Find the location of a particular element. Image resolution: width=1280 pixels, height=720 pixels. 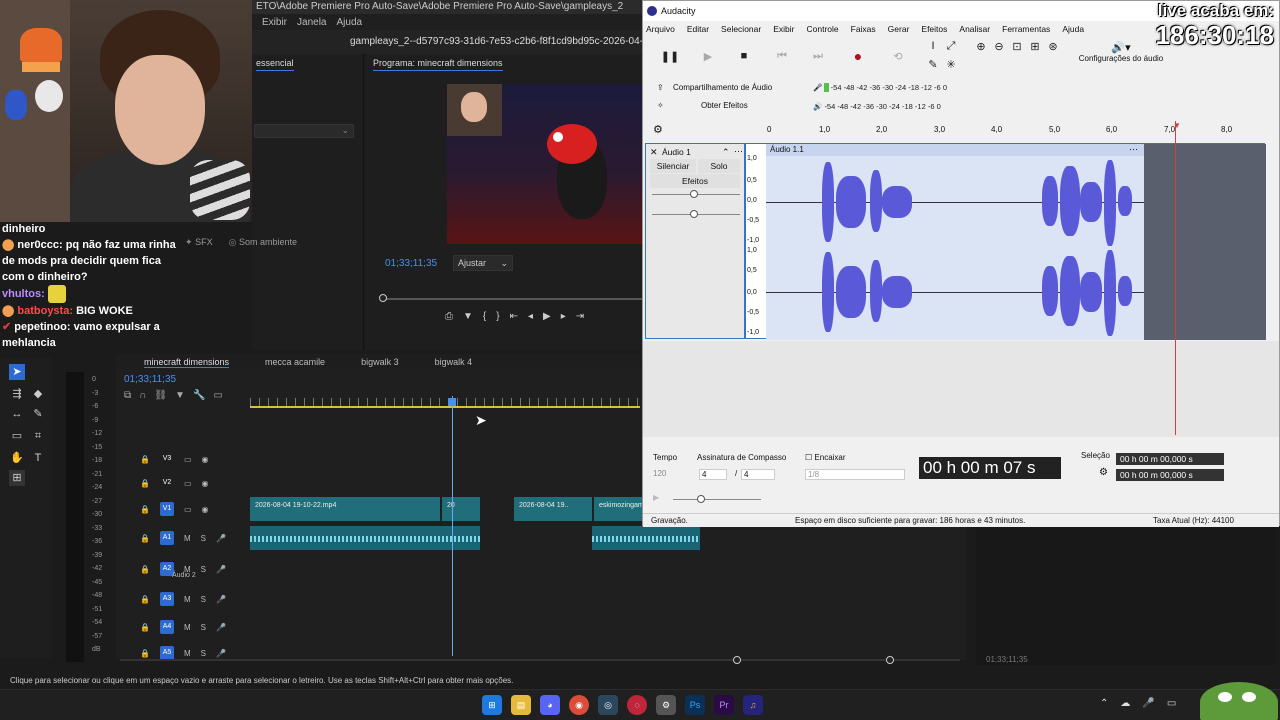

chevron-up-icon: ⌃ is located at coordinates (1104, 703).